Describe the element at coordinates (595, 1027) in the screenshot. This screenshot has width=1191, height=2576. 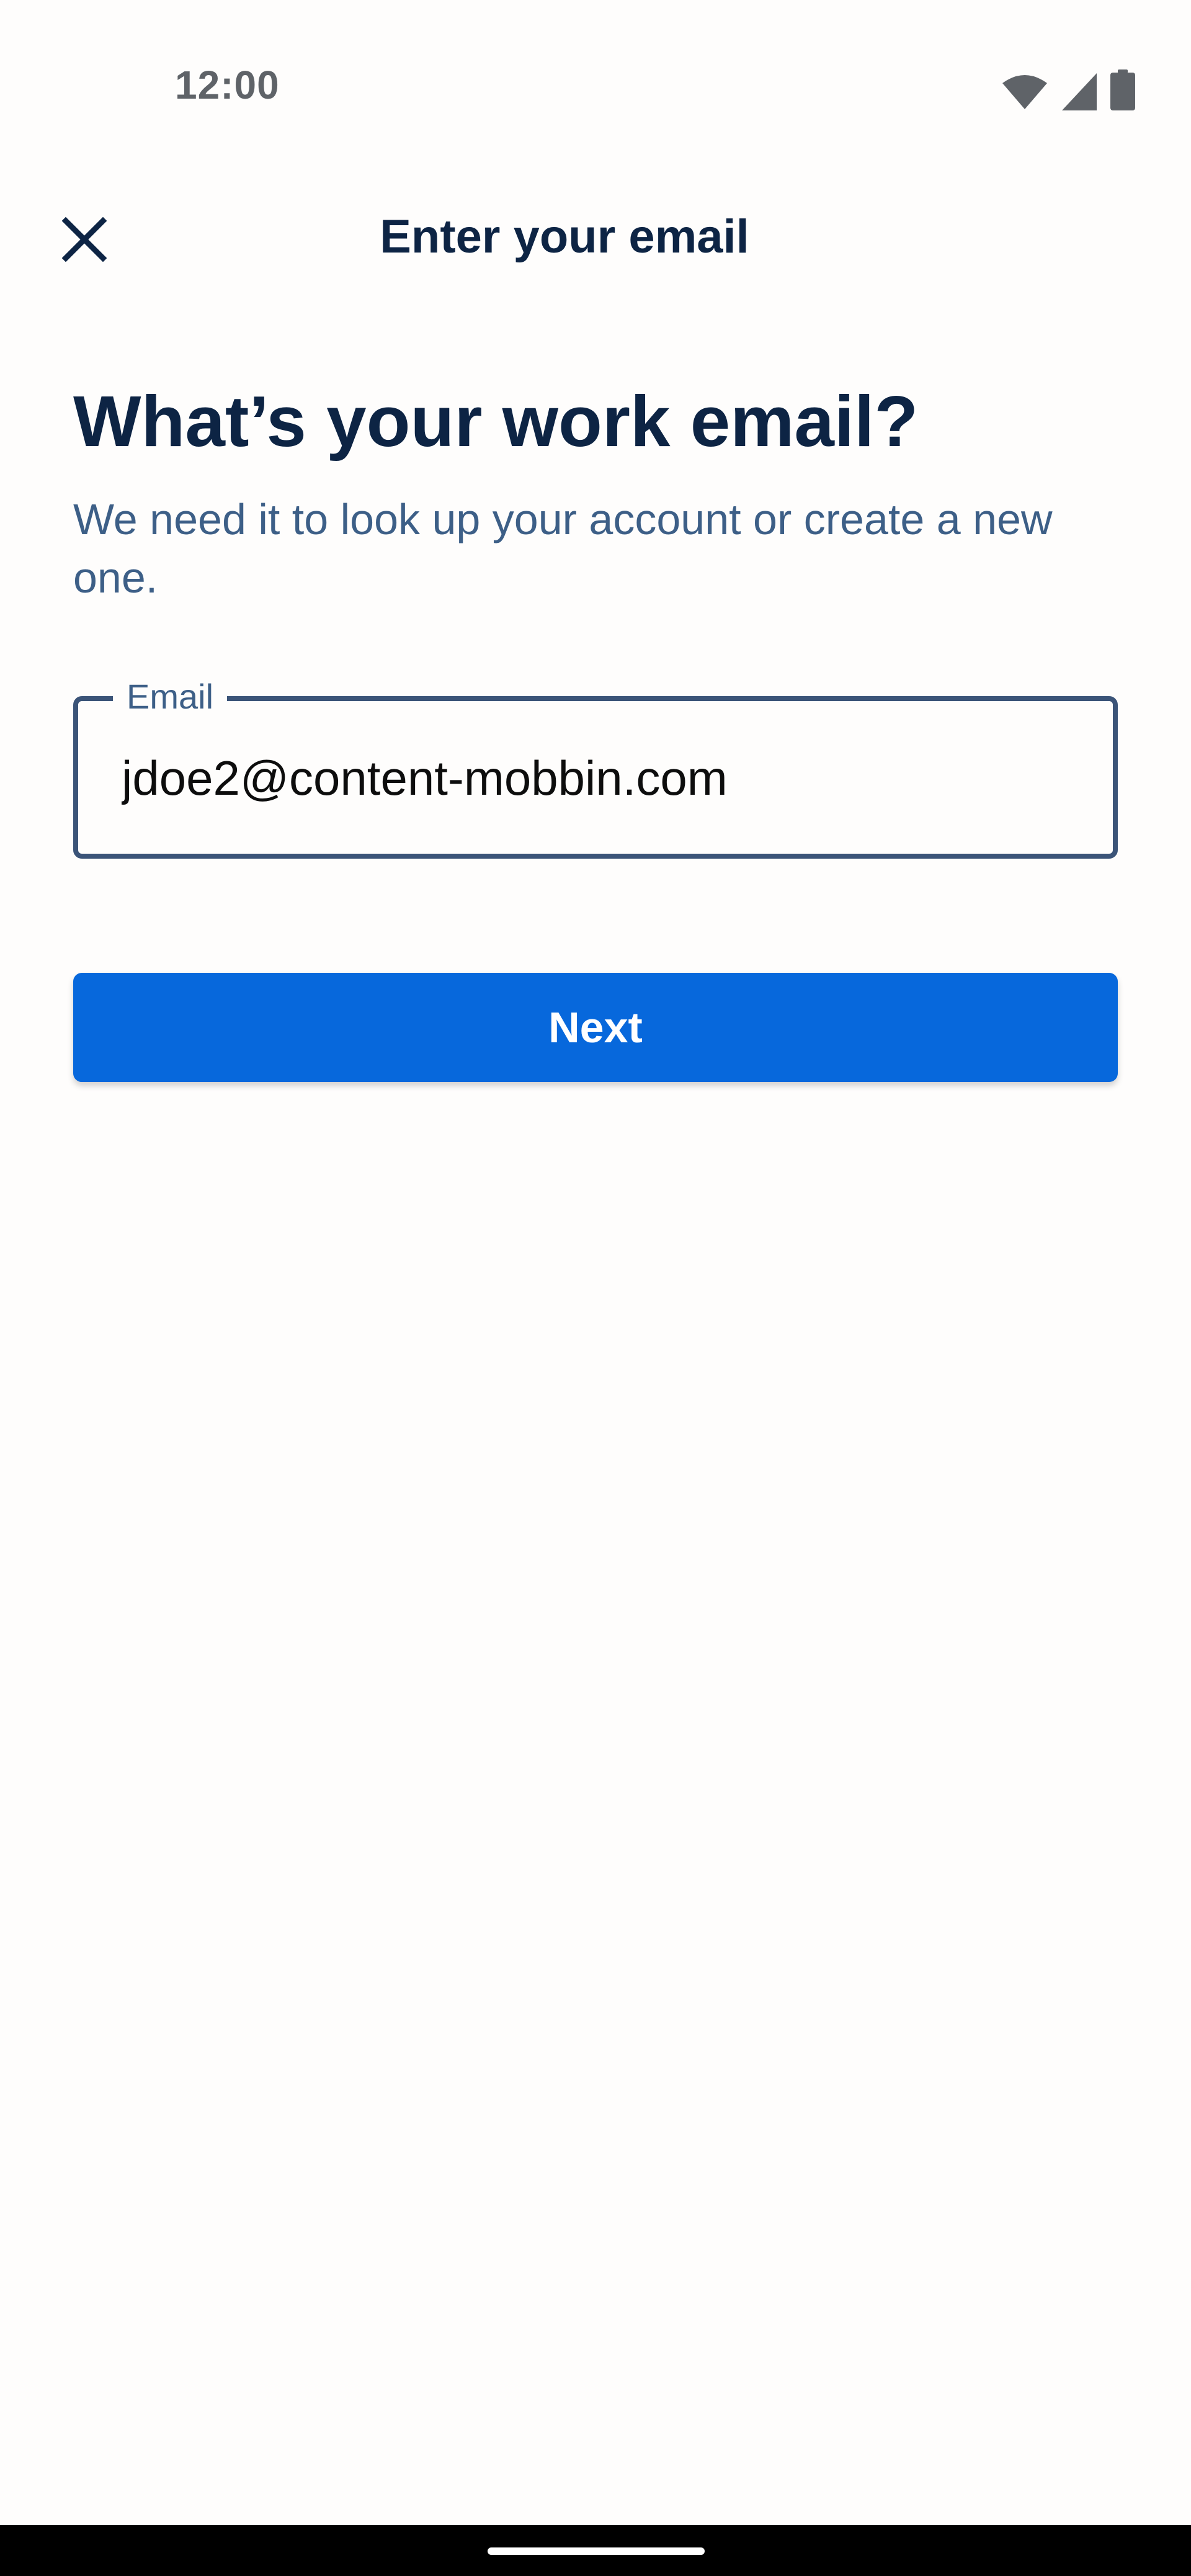
I see `next-button: Next` at that location.